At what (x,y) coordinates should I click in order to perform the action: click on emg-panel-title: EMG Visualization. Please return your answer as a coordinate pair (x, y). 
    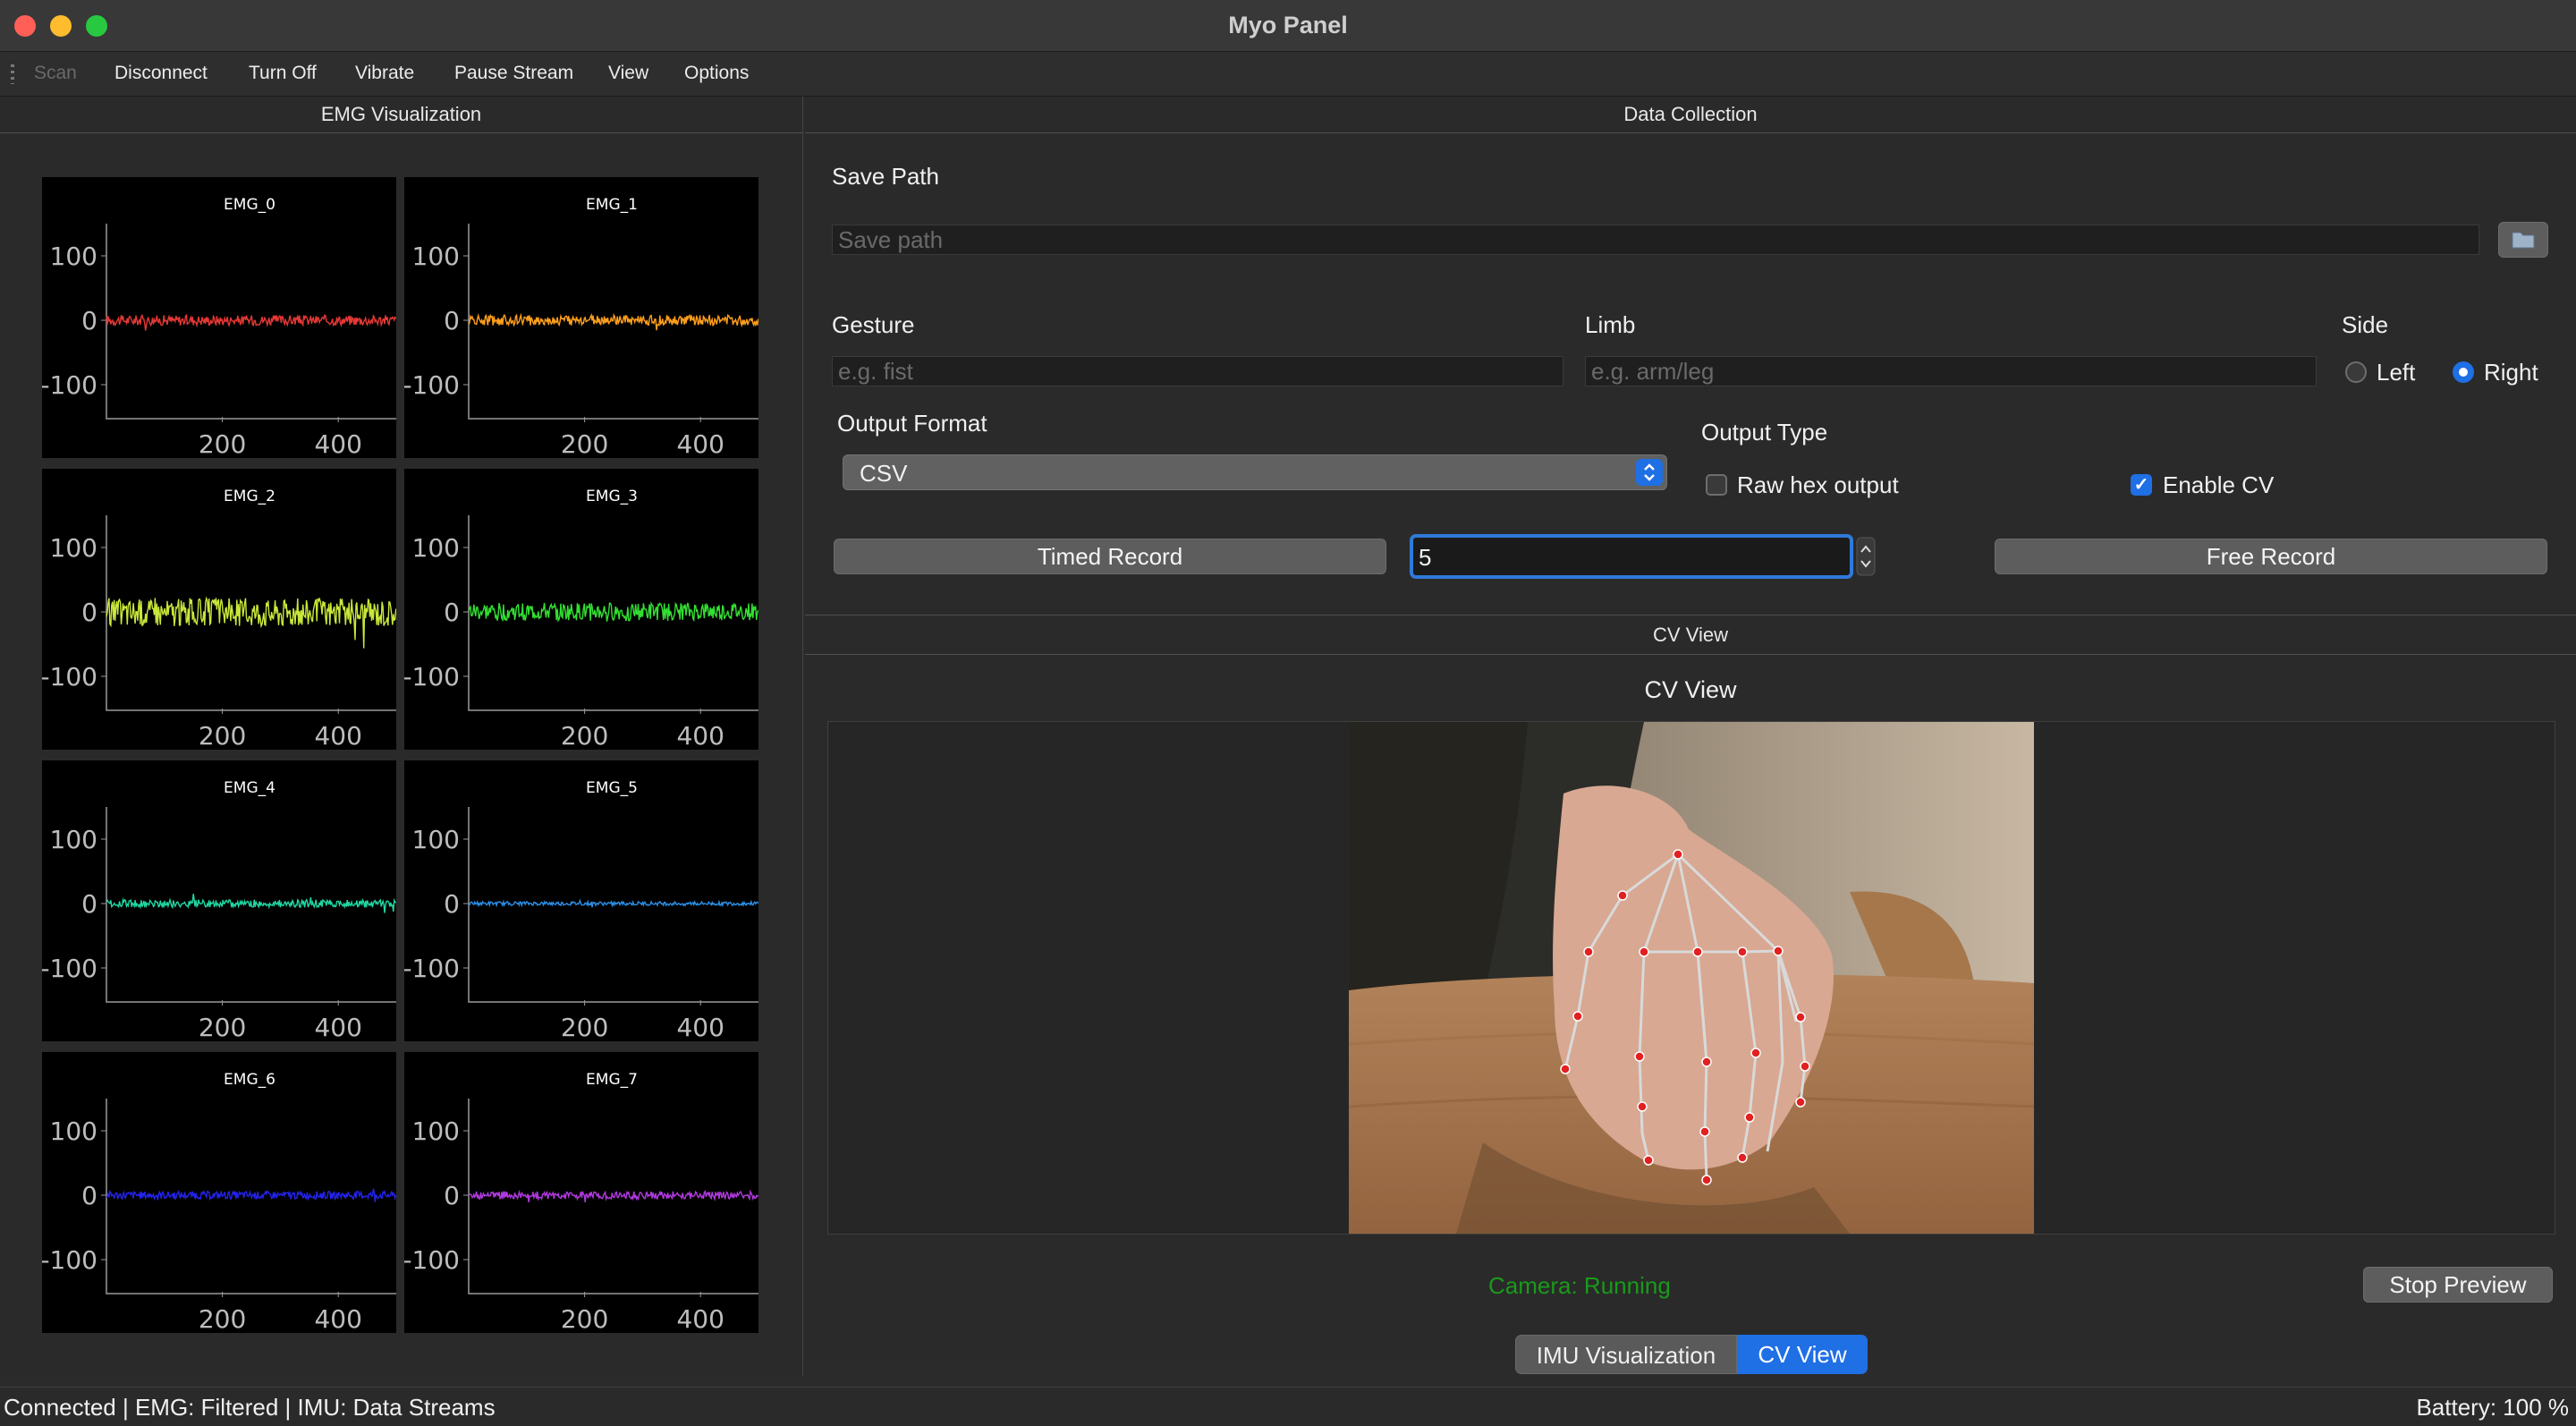
    Looking at the image, I should click on (401, 115).